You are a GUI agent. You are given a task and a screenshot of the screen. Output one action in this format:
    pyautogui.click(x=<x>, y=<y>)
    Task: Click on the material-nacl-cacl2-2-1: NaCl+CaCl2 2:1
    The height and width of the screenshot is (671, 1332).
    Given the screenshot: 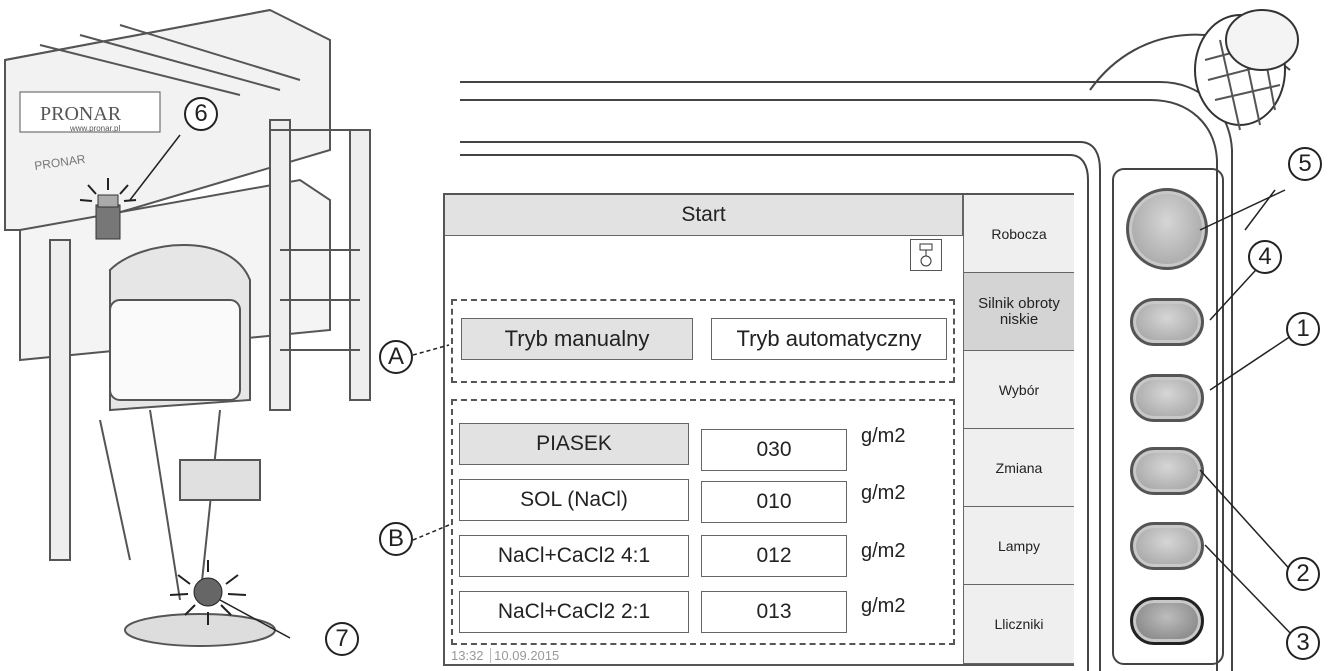 What is the action you would take?
    pyautogui.click(x=574, y=612)
    